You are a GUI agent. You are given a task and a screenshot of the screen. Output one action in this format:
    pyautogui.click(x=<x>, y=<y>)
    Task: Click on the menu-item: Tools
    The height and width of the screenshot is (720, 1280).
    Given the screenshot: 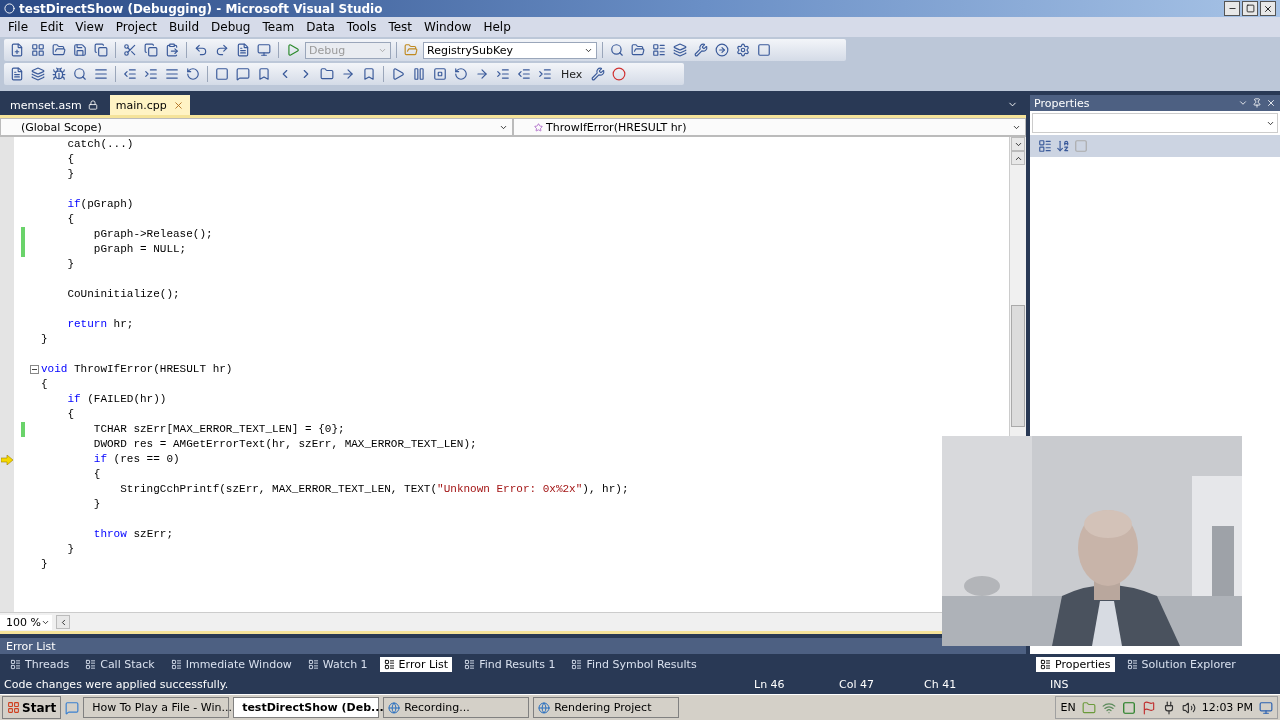 What is the action you would take?
    pyautogui.click(x=361, y=27)
    